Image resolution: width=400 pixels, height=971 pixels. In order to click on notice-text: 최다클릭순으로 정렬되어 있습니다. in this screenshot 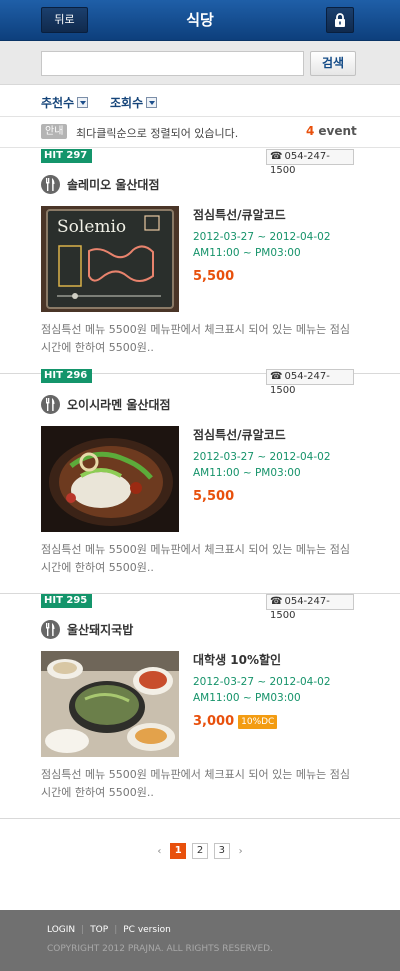, I will do `click(157, 133)`.